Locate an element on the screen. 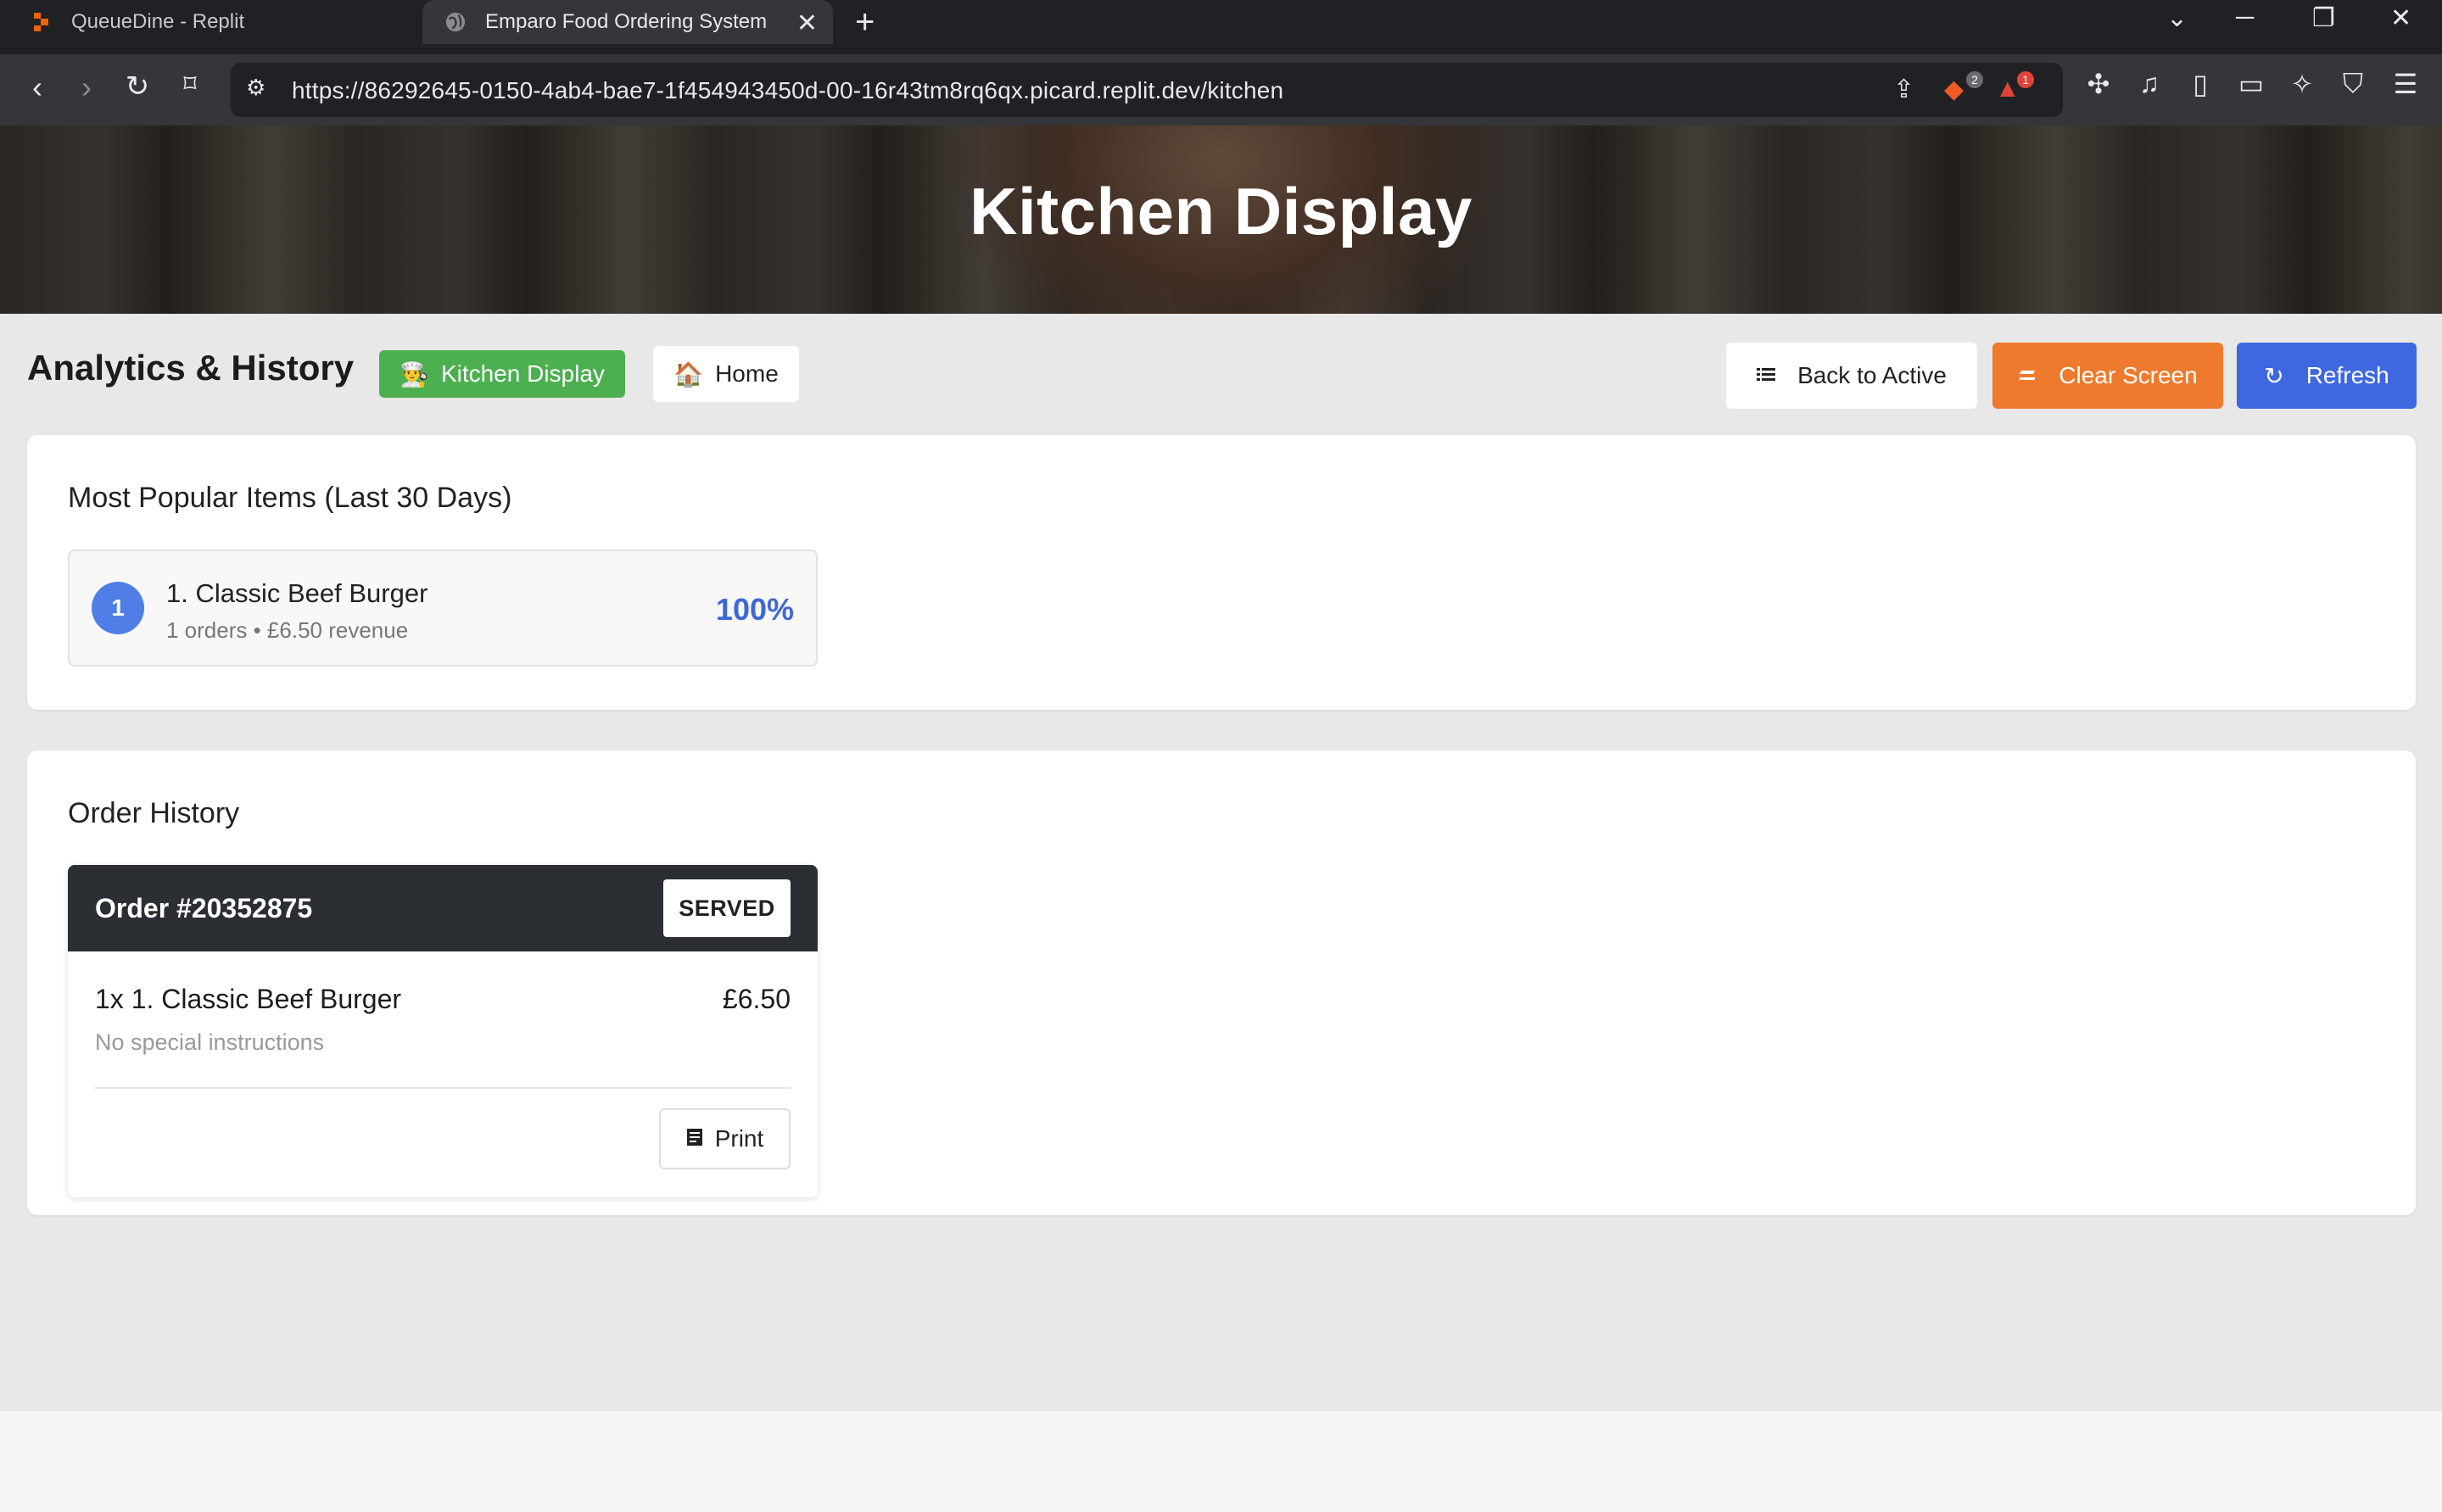  popular-items-title: Most Popular Items (Last 30 Days) is located at coordinates (290, 498).